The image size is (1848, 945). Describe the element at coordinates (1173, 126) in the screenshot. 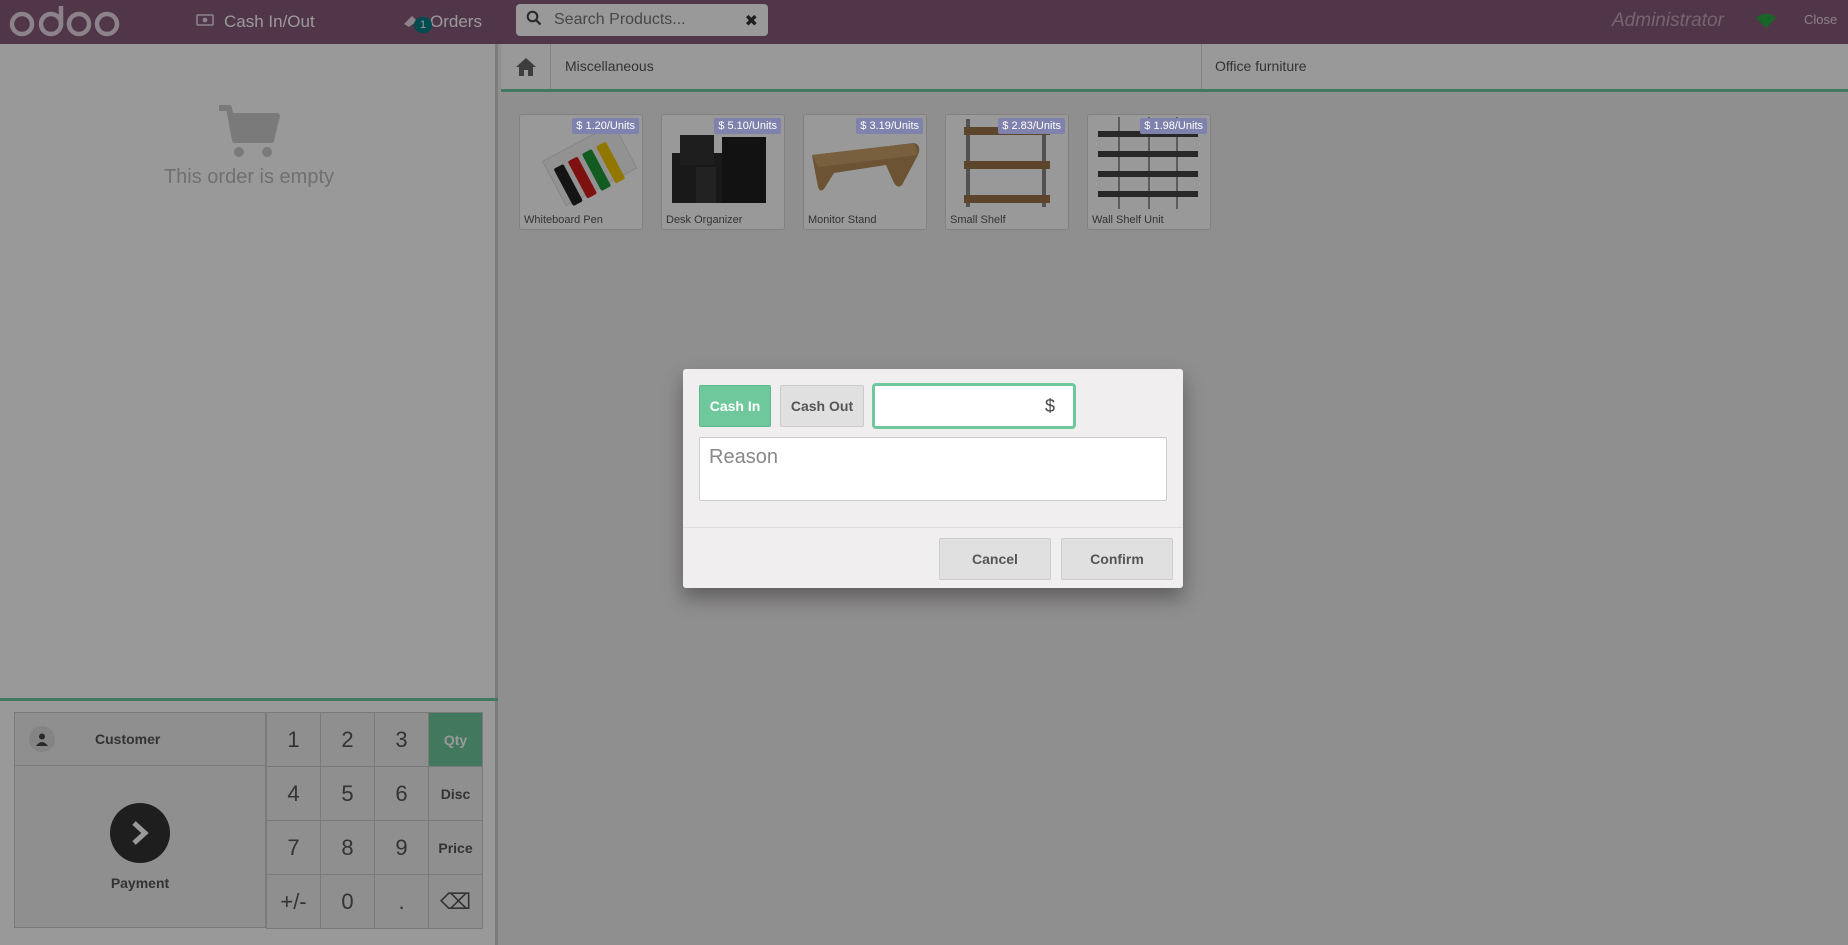

I see `product-price: $ 1.98/Units` at that location.